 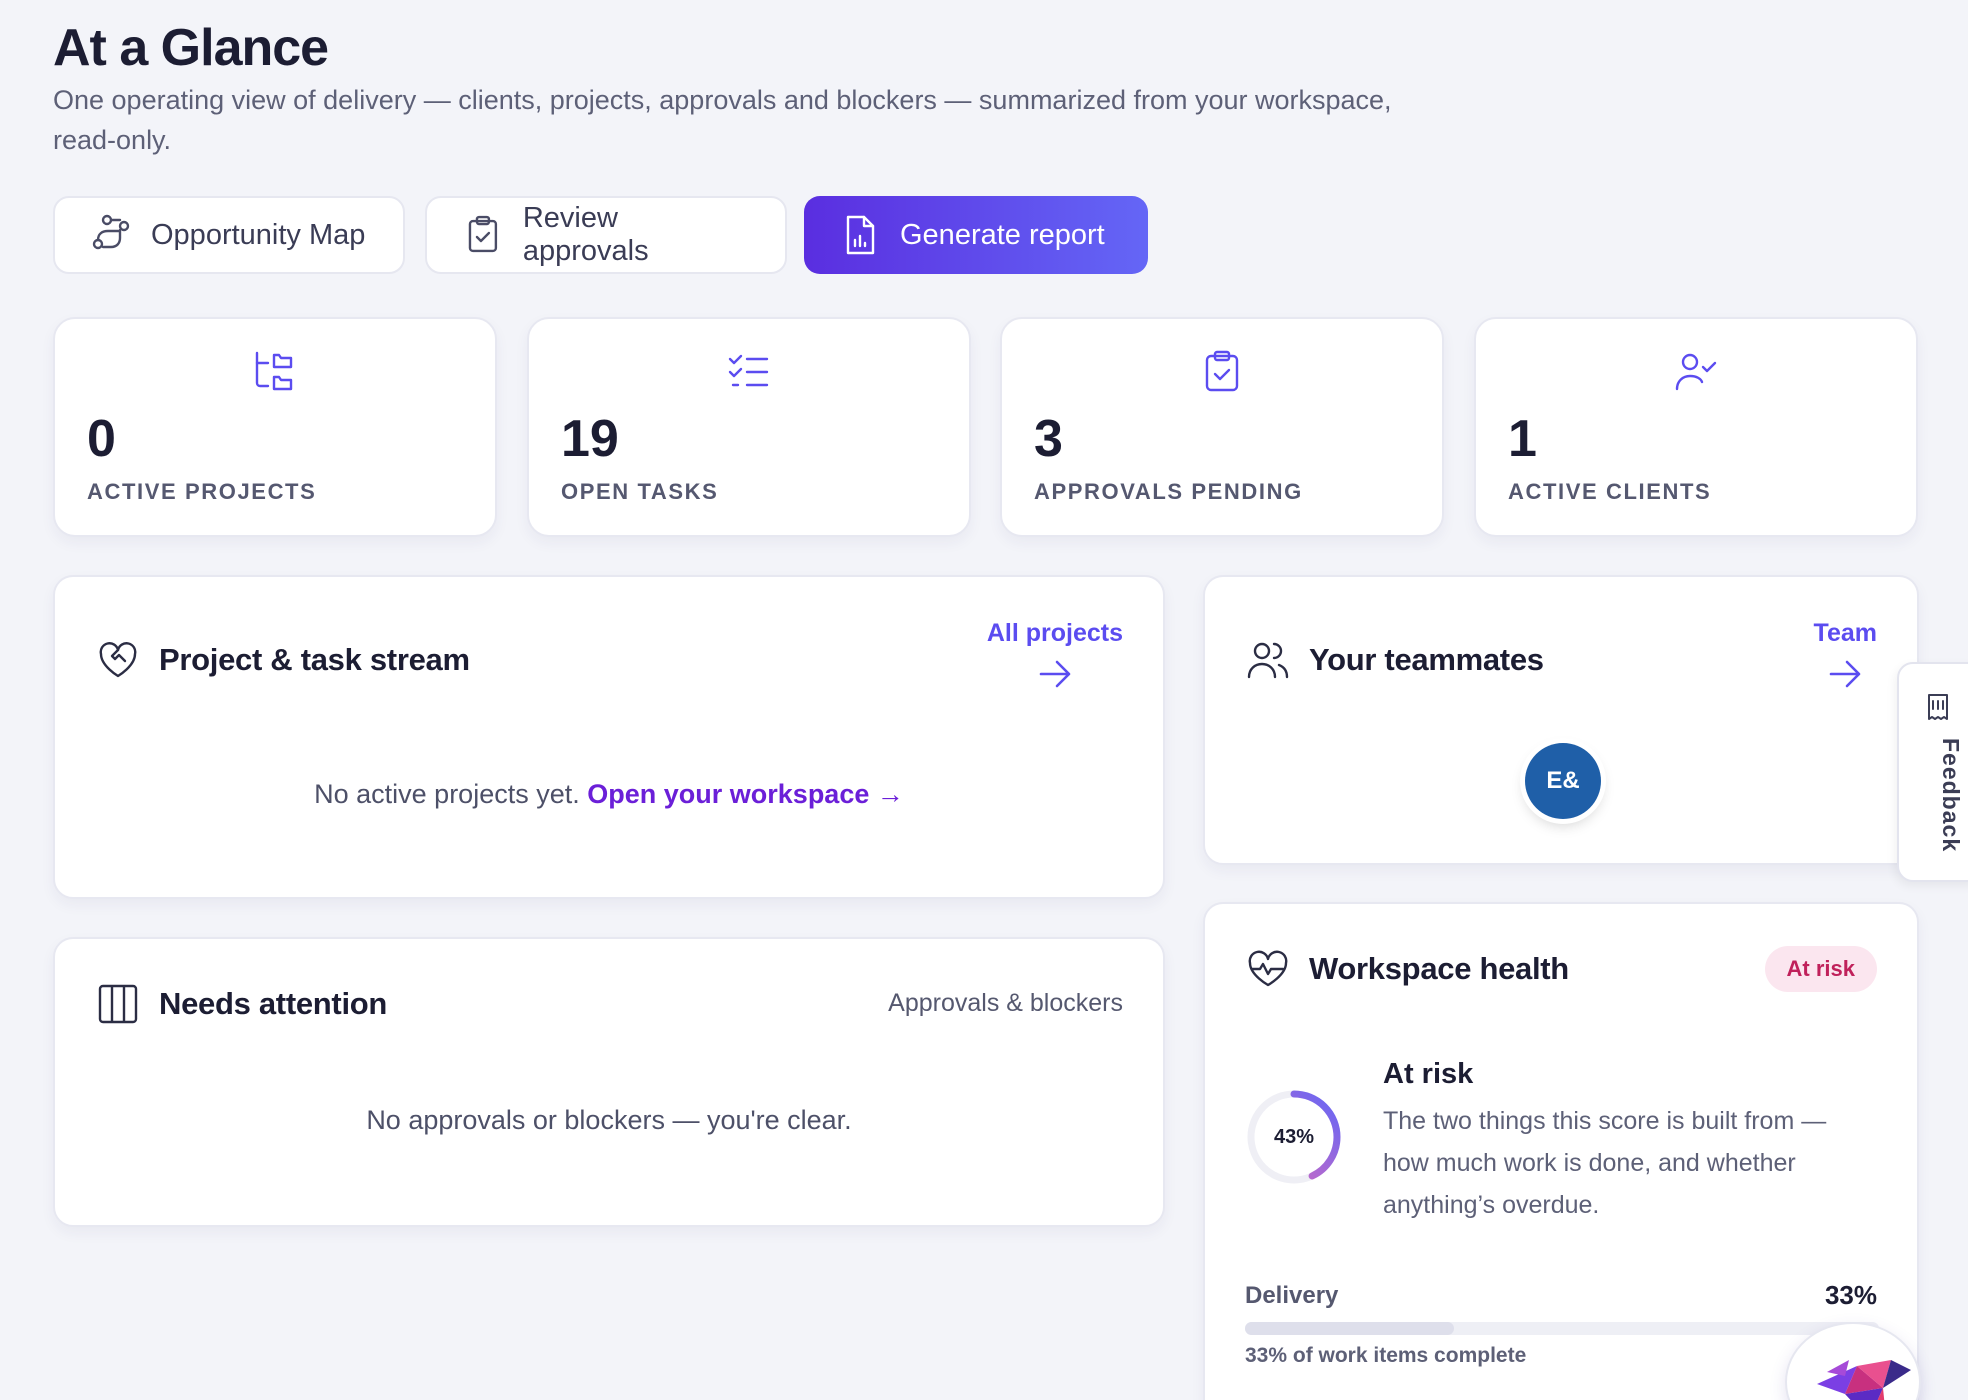 What do you see at coordinates (1002, 234) in the screenshot?
I see `generate-report-label: Generate report` at bounding box center [1002, 234].